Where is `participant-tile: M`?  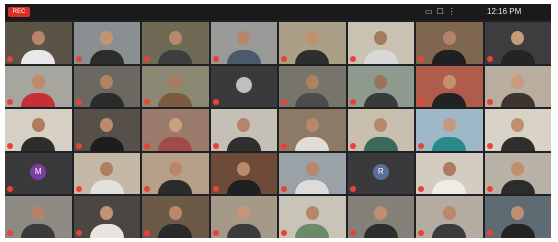 participant-tile: M is located at coordinates (38, 173).